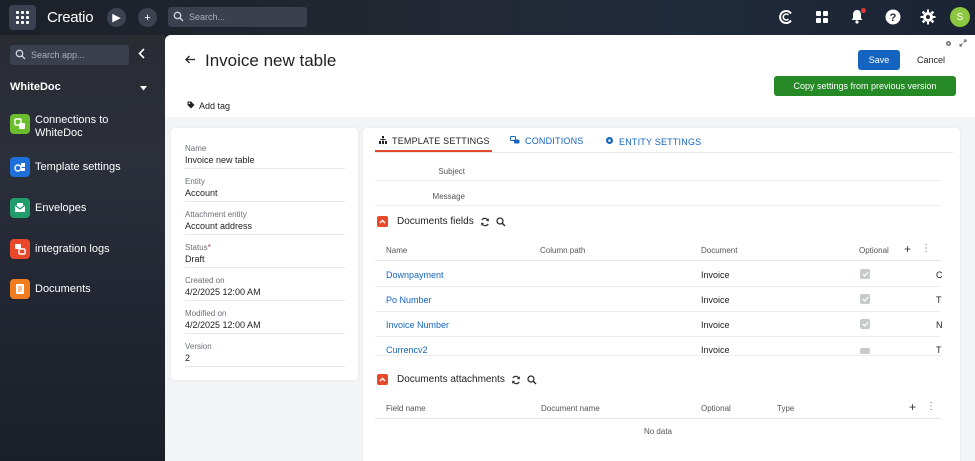  Describe the element at coordinates (448, 196) in the screenshot. I see `message-label: Message` at that location.